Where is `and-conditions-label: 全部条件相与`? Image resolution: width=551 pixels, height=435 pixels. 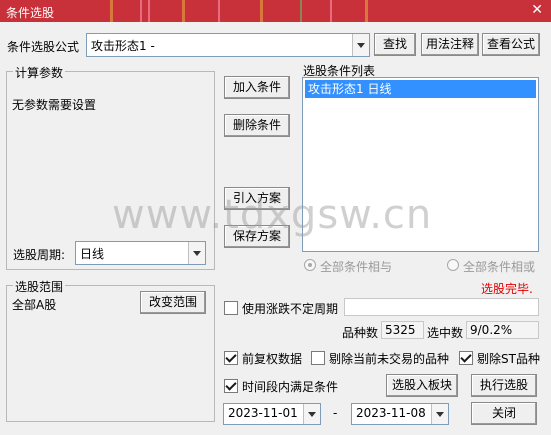
and-conditions-label: 全部条件相与 is located at coordinates (356, 267).